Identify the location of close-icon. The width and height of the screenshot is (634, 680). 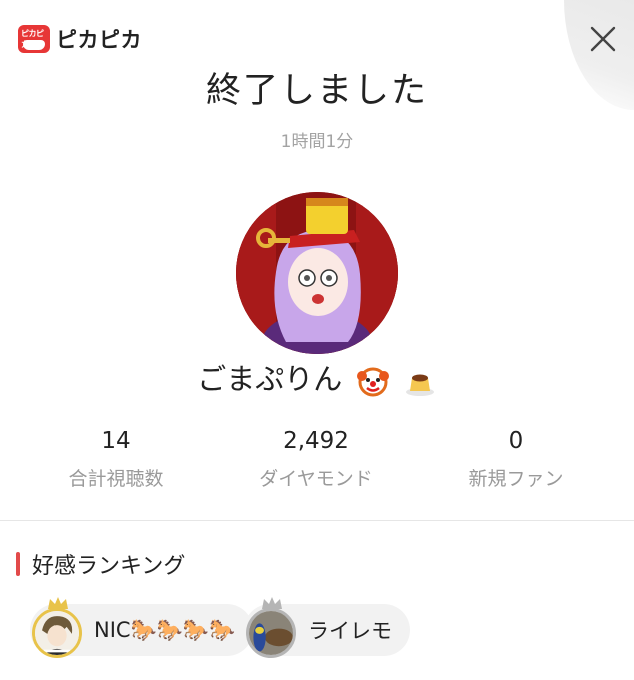
(603, 39).